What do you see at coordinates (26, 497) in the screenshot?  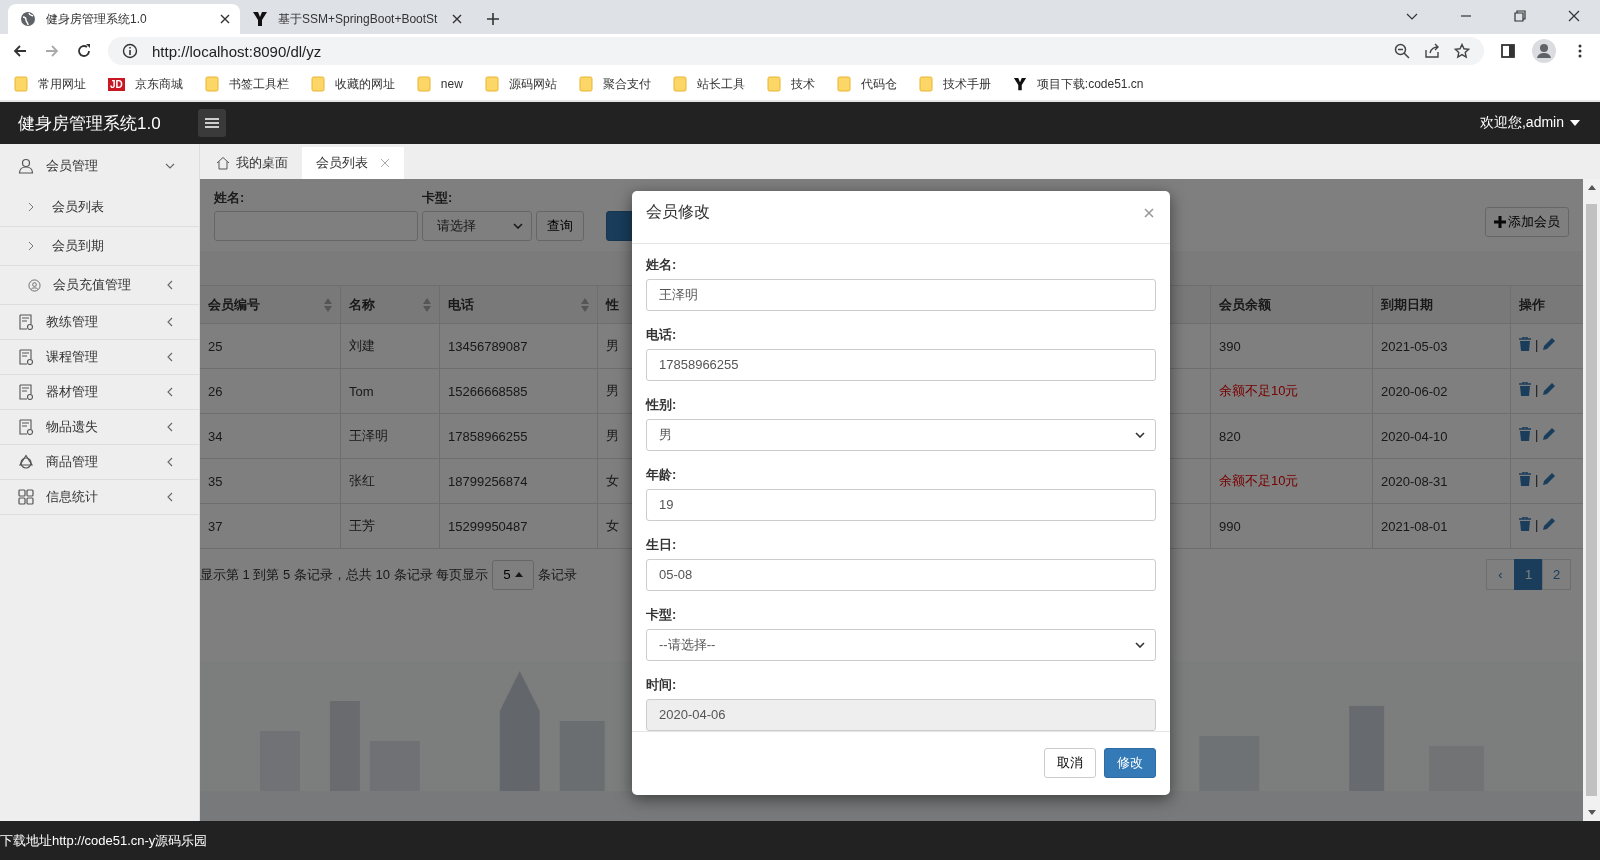 I see `grid-icon` at bounding box center [26, 497].